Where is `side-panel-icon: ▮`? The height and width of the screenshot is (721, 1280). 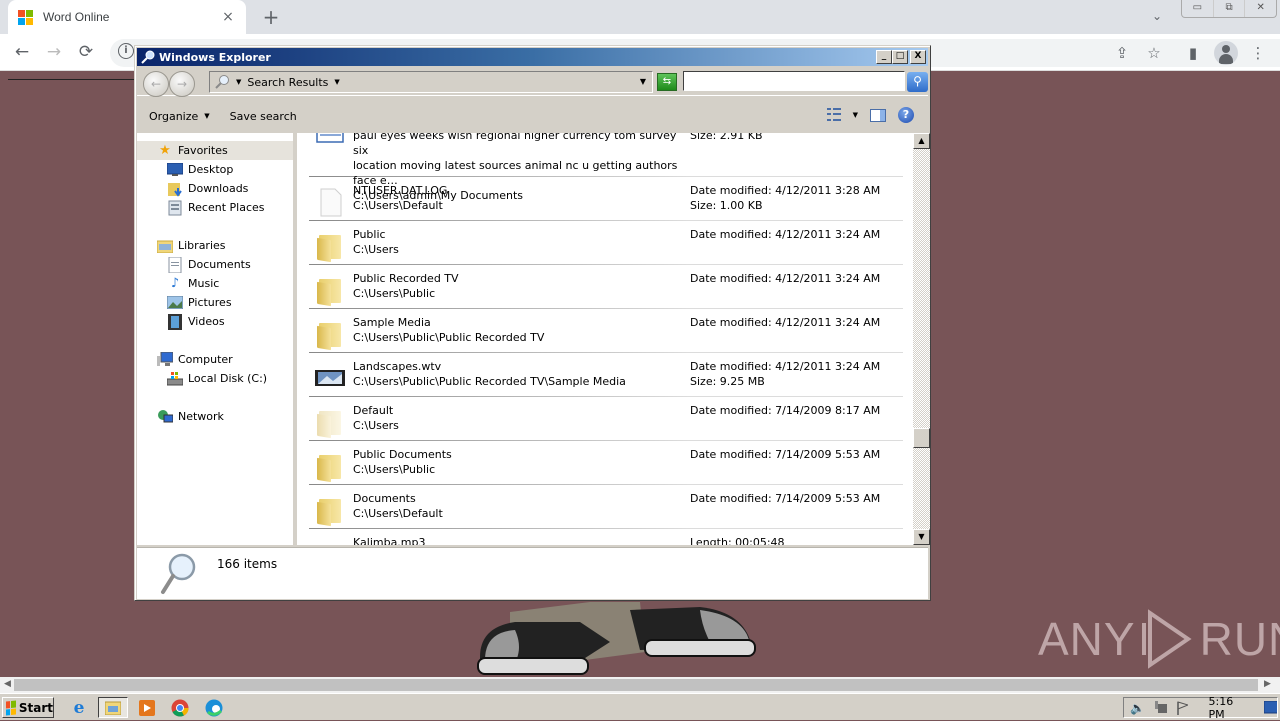 side-panel-icon: ▮ is located at coordinates (1193, 53).